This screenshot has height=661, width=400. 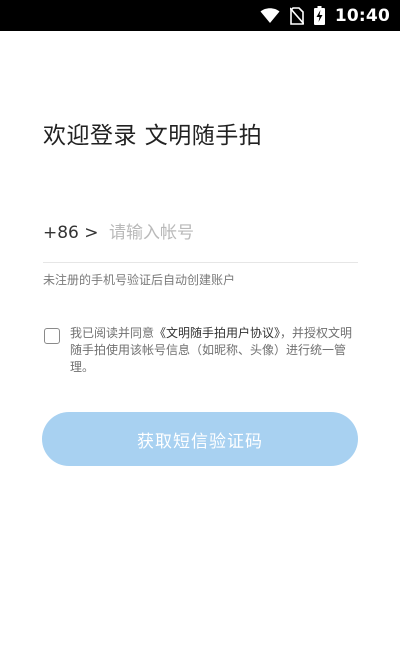 What do you see at coordinates (319, 15) in the screenshot?
I see `battery-charging-icon` at bounding box center [319, 15].